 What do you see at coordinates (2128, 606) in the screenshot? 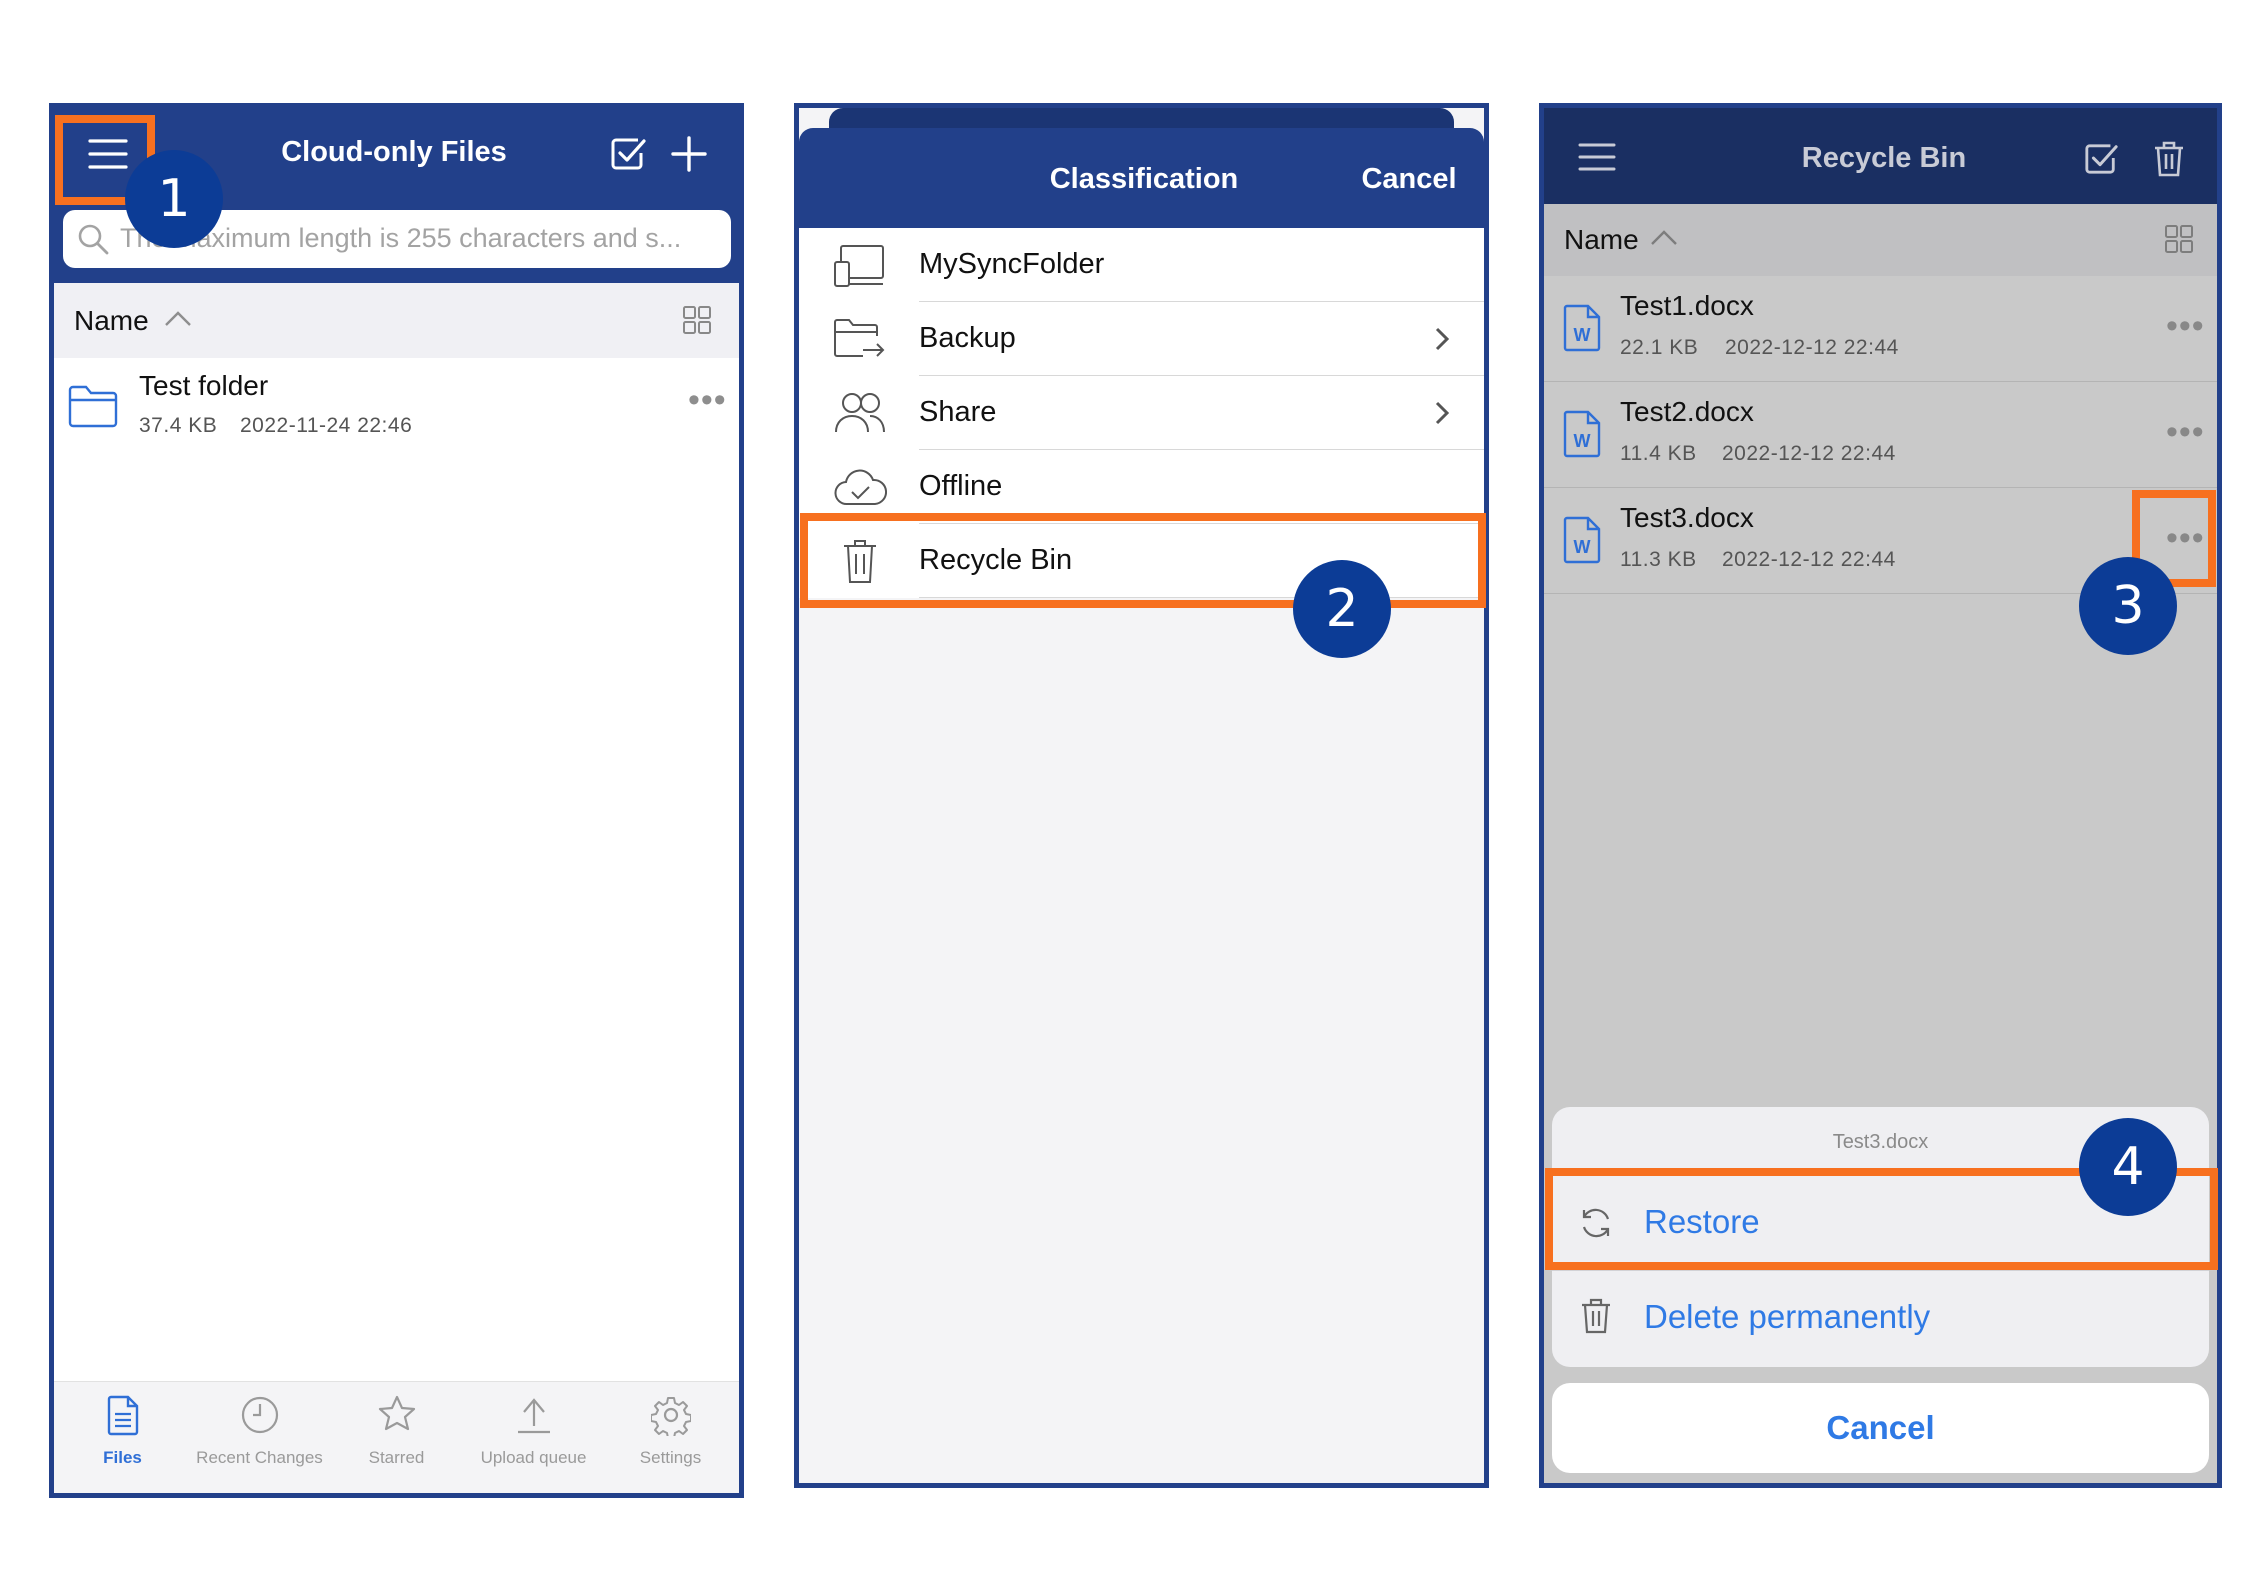
I see `step3-badge: 3` at bounding box center [2128, 606].